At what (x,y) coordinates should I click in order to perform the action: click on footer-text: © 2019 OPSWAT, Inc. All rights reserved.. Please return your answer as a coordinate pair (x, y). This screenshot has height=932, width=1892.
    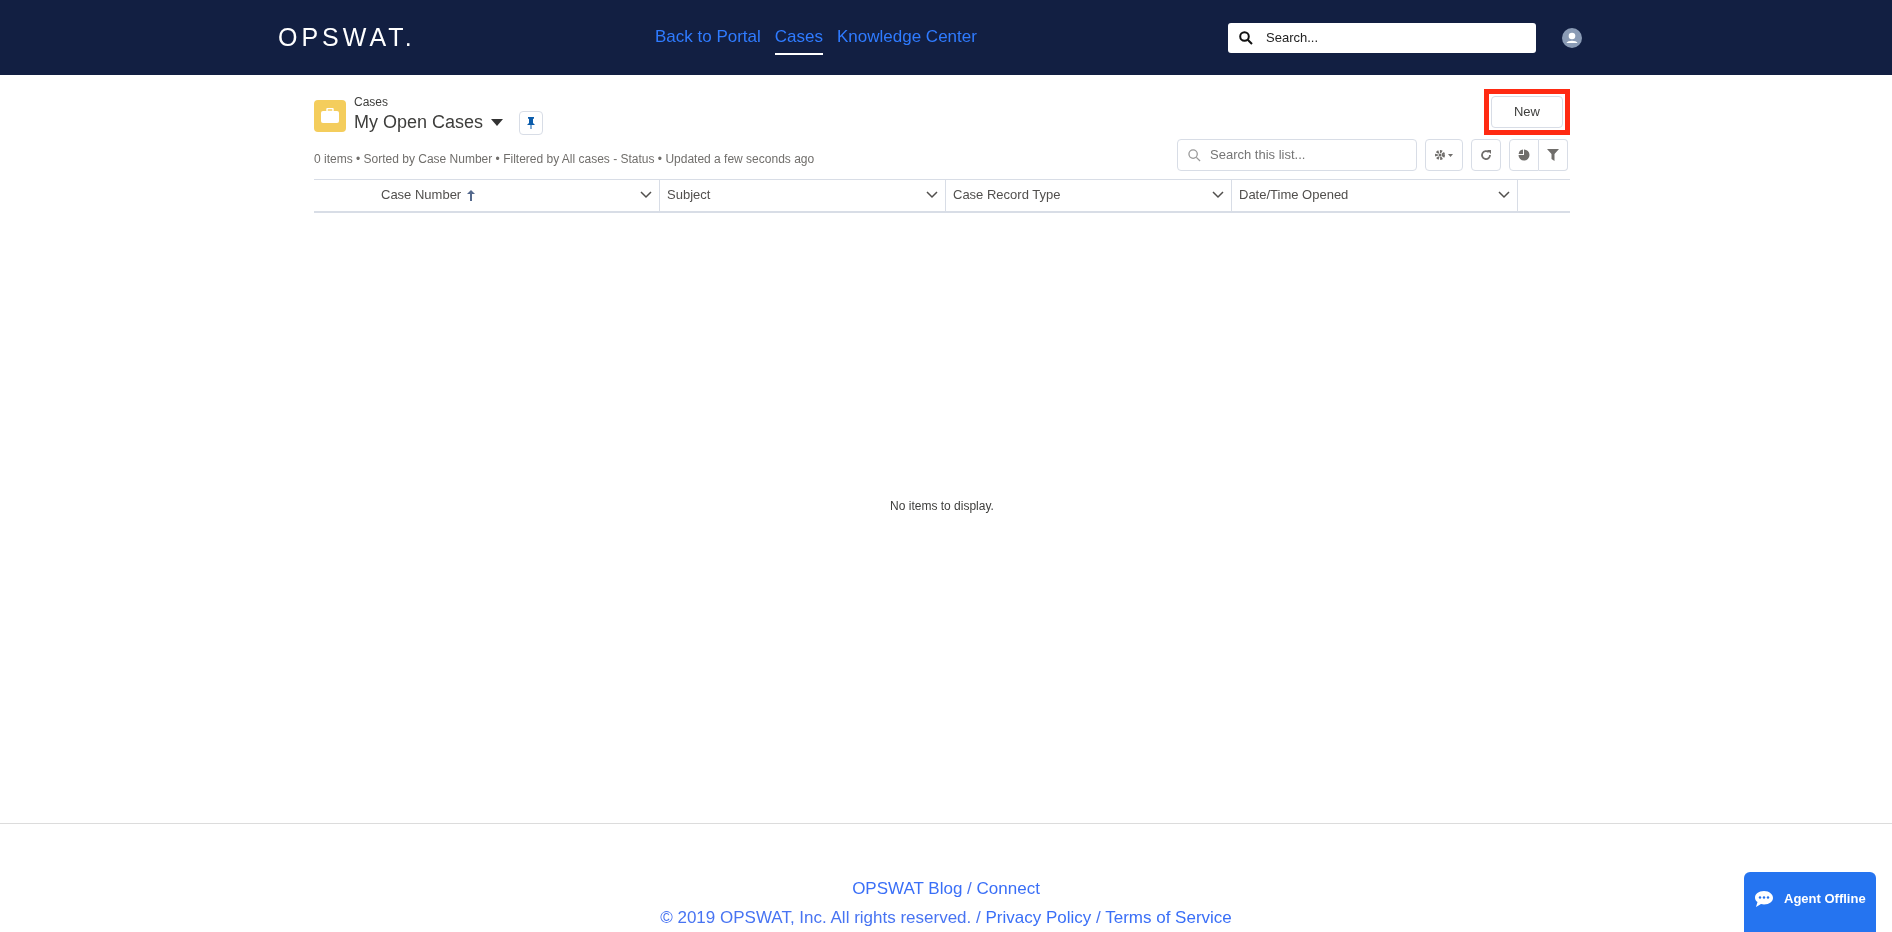
    Looking at the image, I should click on (816, 917).